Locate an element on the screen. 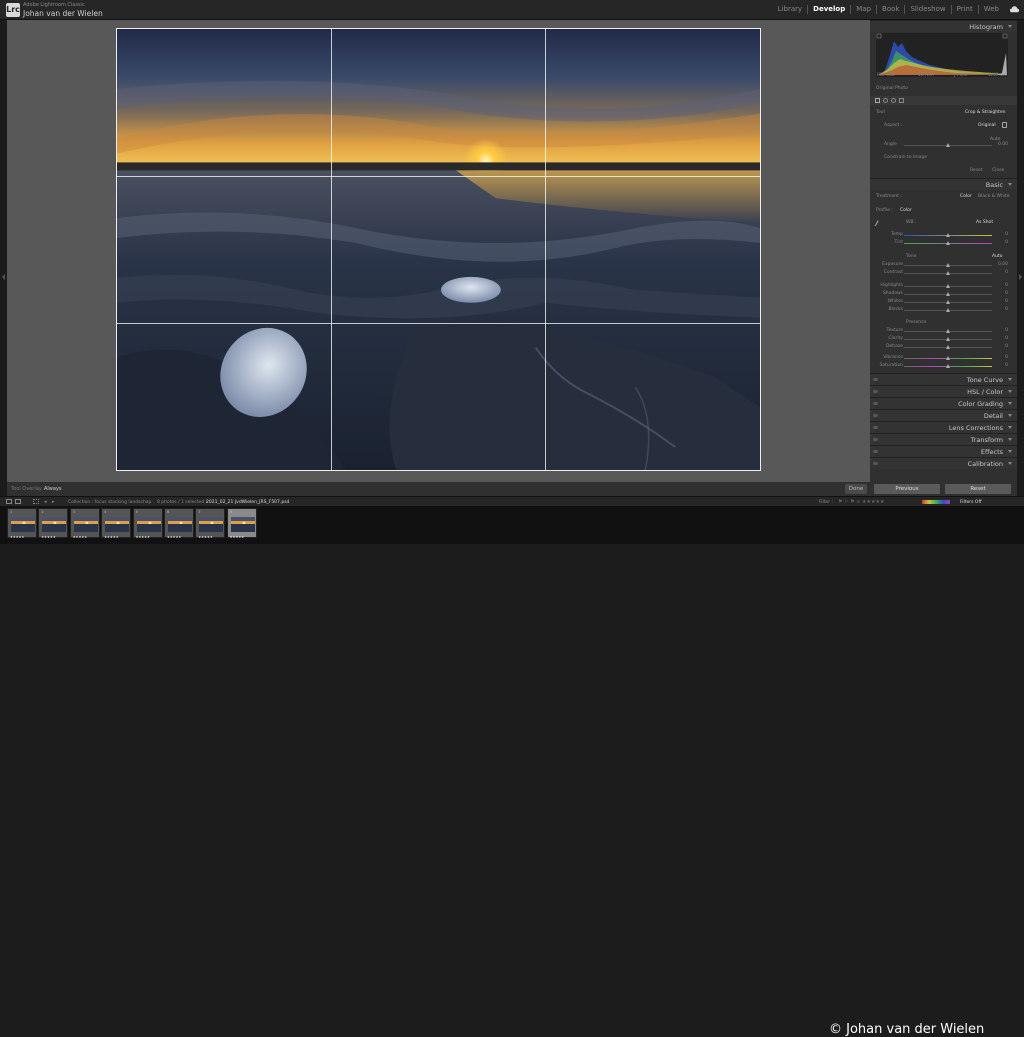 The height and width of the screenshot is (1037, 1024). lock-icon is located at coordinates (1004, 125).